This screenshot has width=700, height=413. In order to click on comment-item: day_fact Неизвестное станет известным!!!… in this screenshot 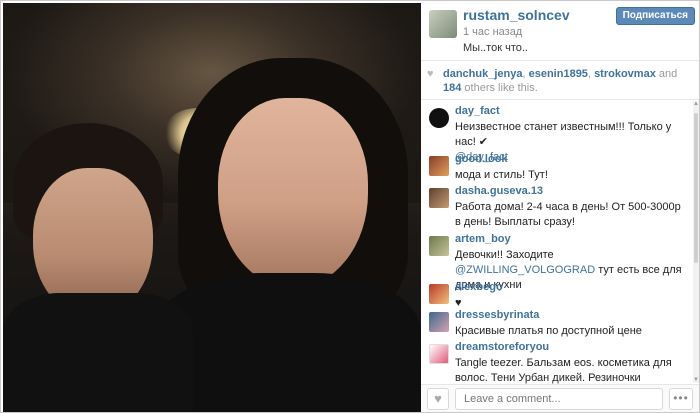, I will do `click(555, 134)`.